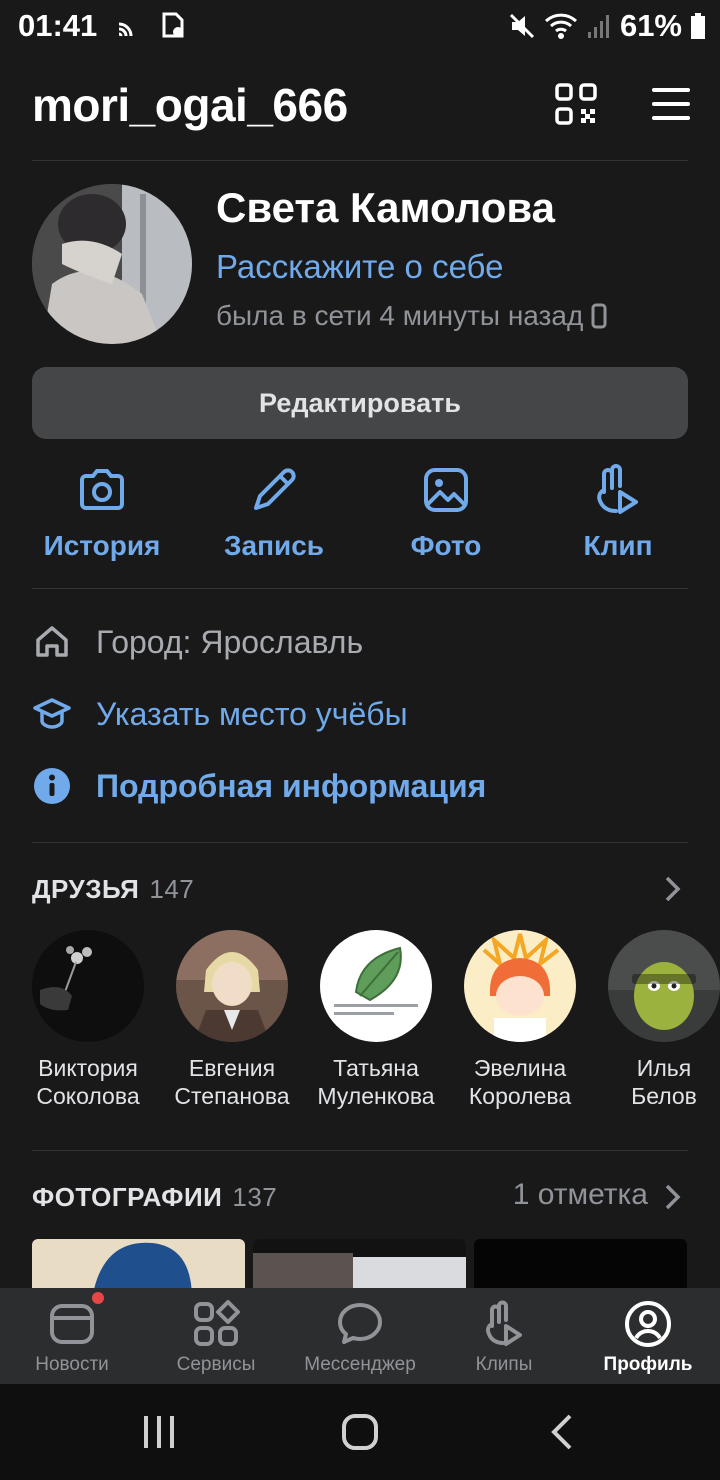  I want to click on news-icon, so click(72, 1324).